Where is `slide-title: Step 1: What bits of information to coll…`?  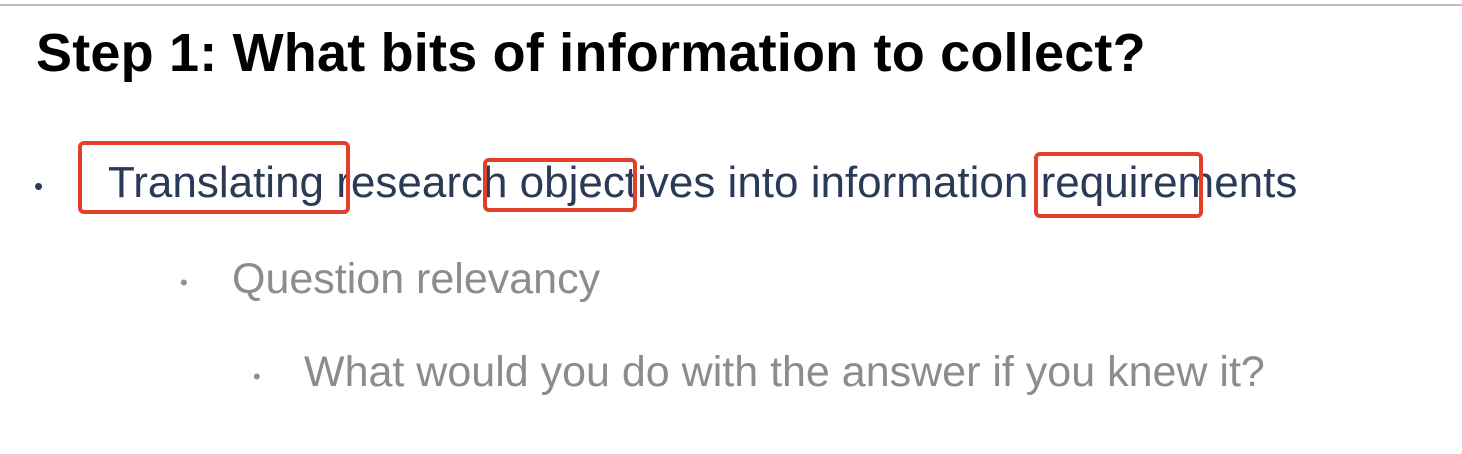 slide-title: Step 1: What bits of information to coll… is located at coordinates (591, 53).